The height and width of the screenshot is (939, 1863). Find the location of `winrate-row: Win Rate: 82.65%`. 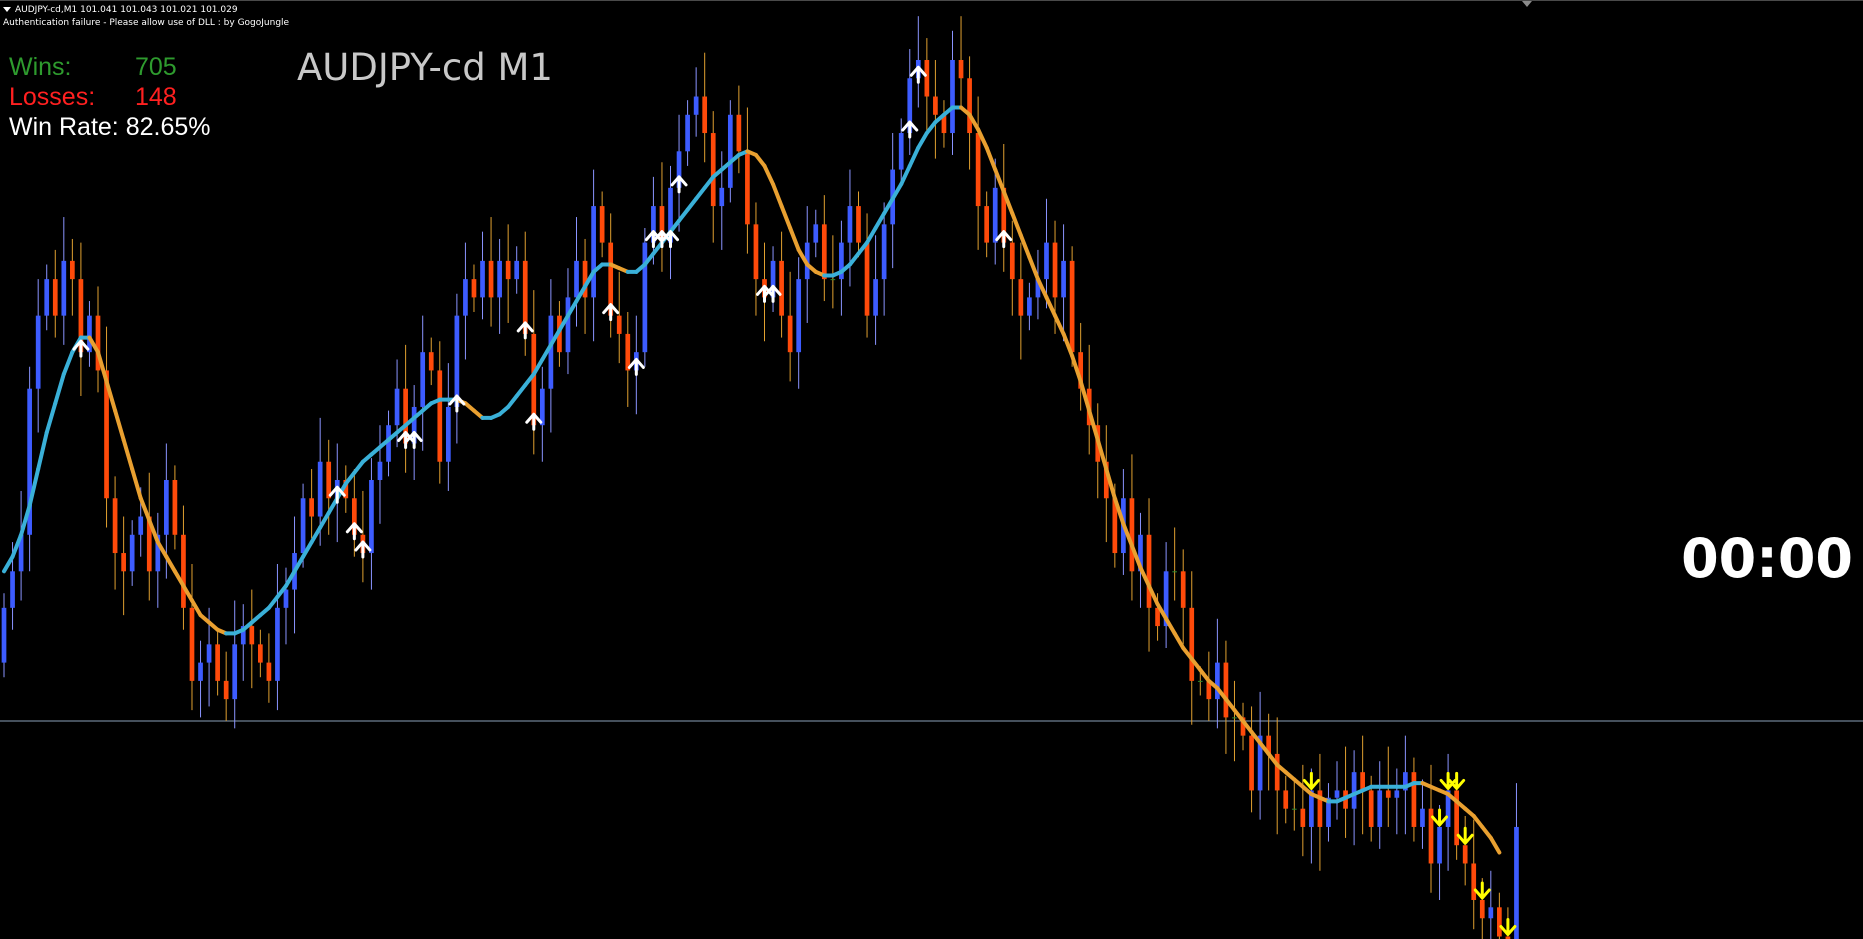

winrate-row: Win Rate: 82.65% is located at coordinates (110, 127).